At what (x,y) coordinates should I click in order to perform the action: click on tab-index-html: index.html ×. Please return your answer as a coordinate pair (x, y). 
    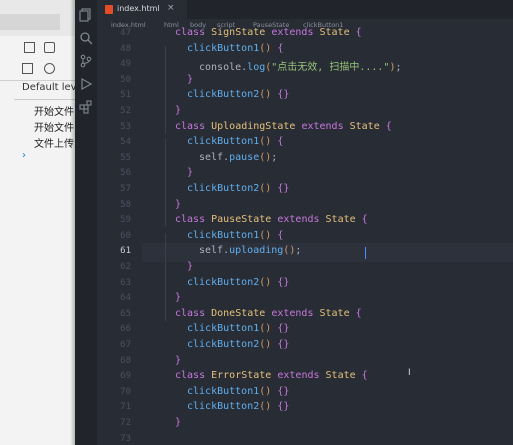
    Looking at the image, I should click on (142, 9).